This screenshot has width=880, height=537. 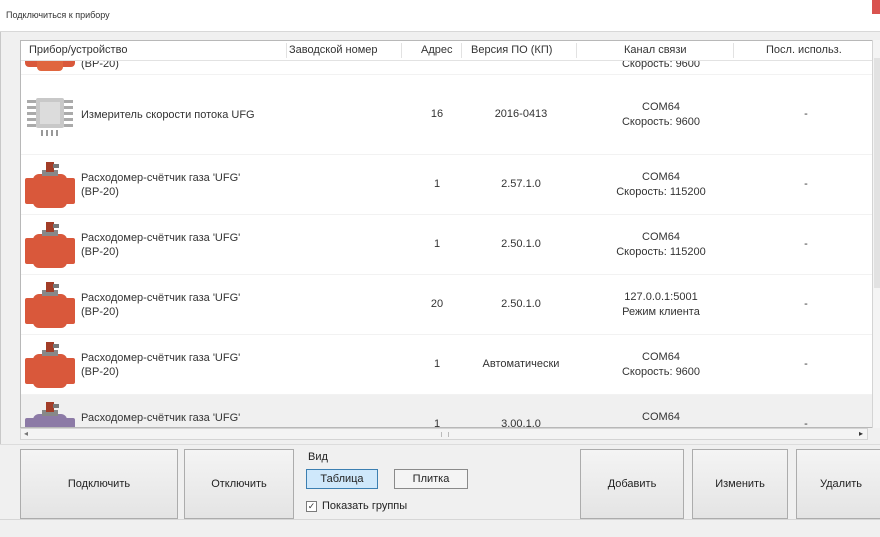 I want to click on connect-button: Подключить, so click(x=99, y=484).